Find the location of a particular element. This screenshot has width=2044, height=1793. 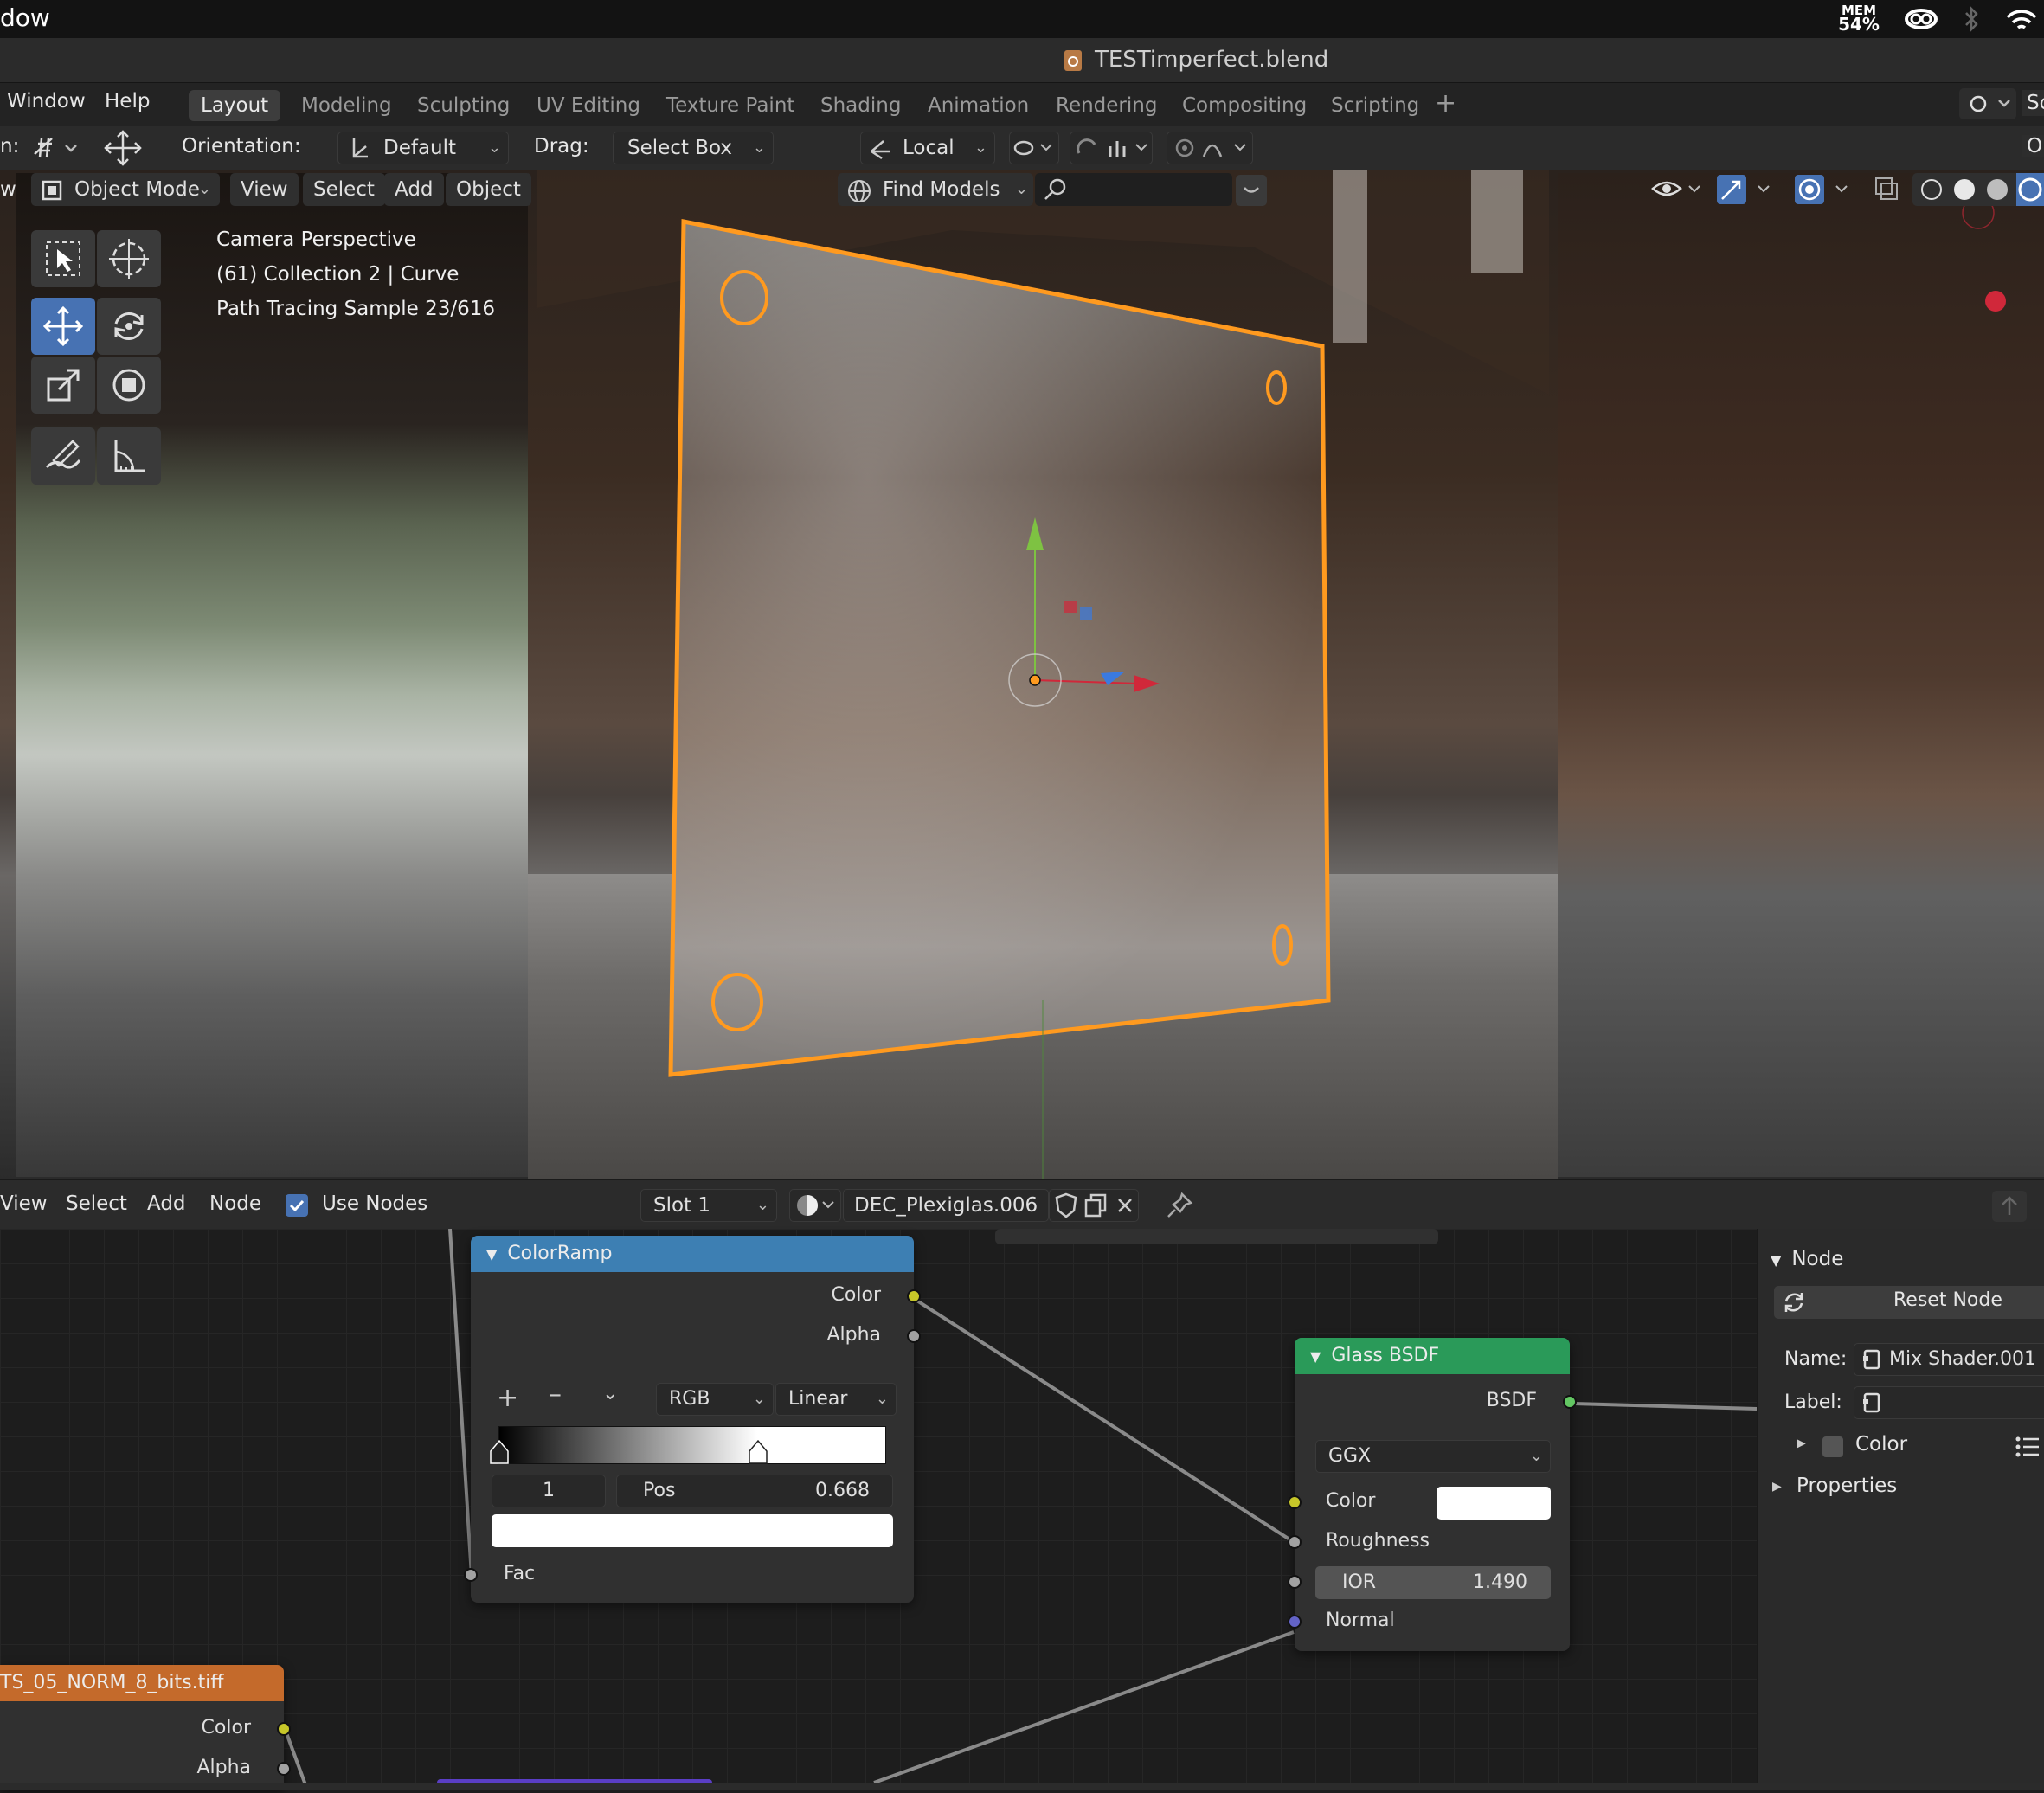

gizmo-toggle-icon is located at coordinates (1747, 189).